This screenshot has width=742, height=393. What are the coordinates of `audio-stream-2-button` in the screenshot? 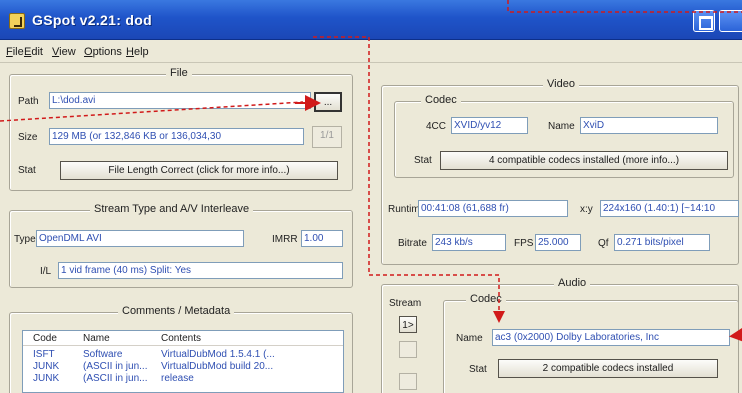 It's located at (408, 349).